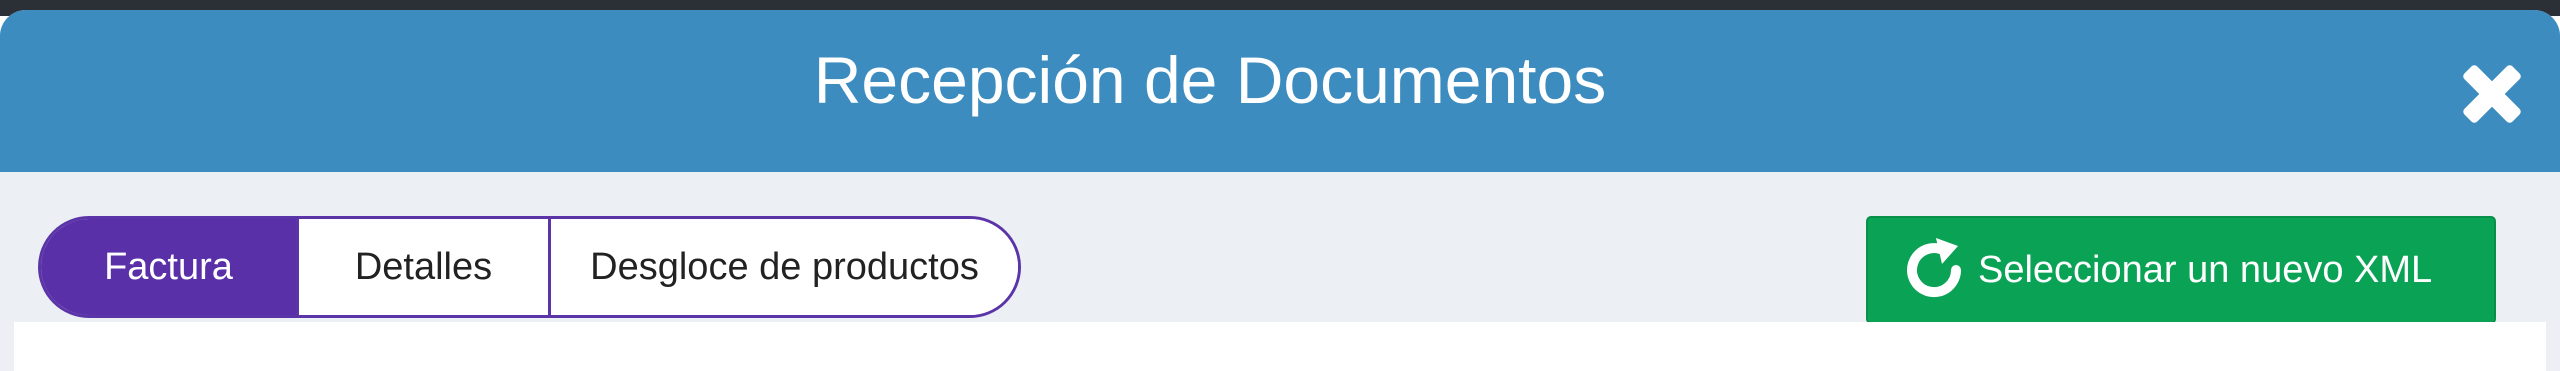 The image size is (2560, 371). What do you see at coordinates (2205, 269) in the screenshot?
I see `select-new-xml-label: Seleccionar un nuevo XML` at bounding box center [2205, 269].